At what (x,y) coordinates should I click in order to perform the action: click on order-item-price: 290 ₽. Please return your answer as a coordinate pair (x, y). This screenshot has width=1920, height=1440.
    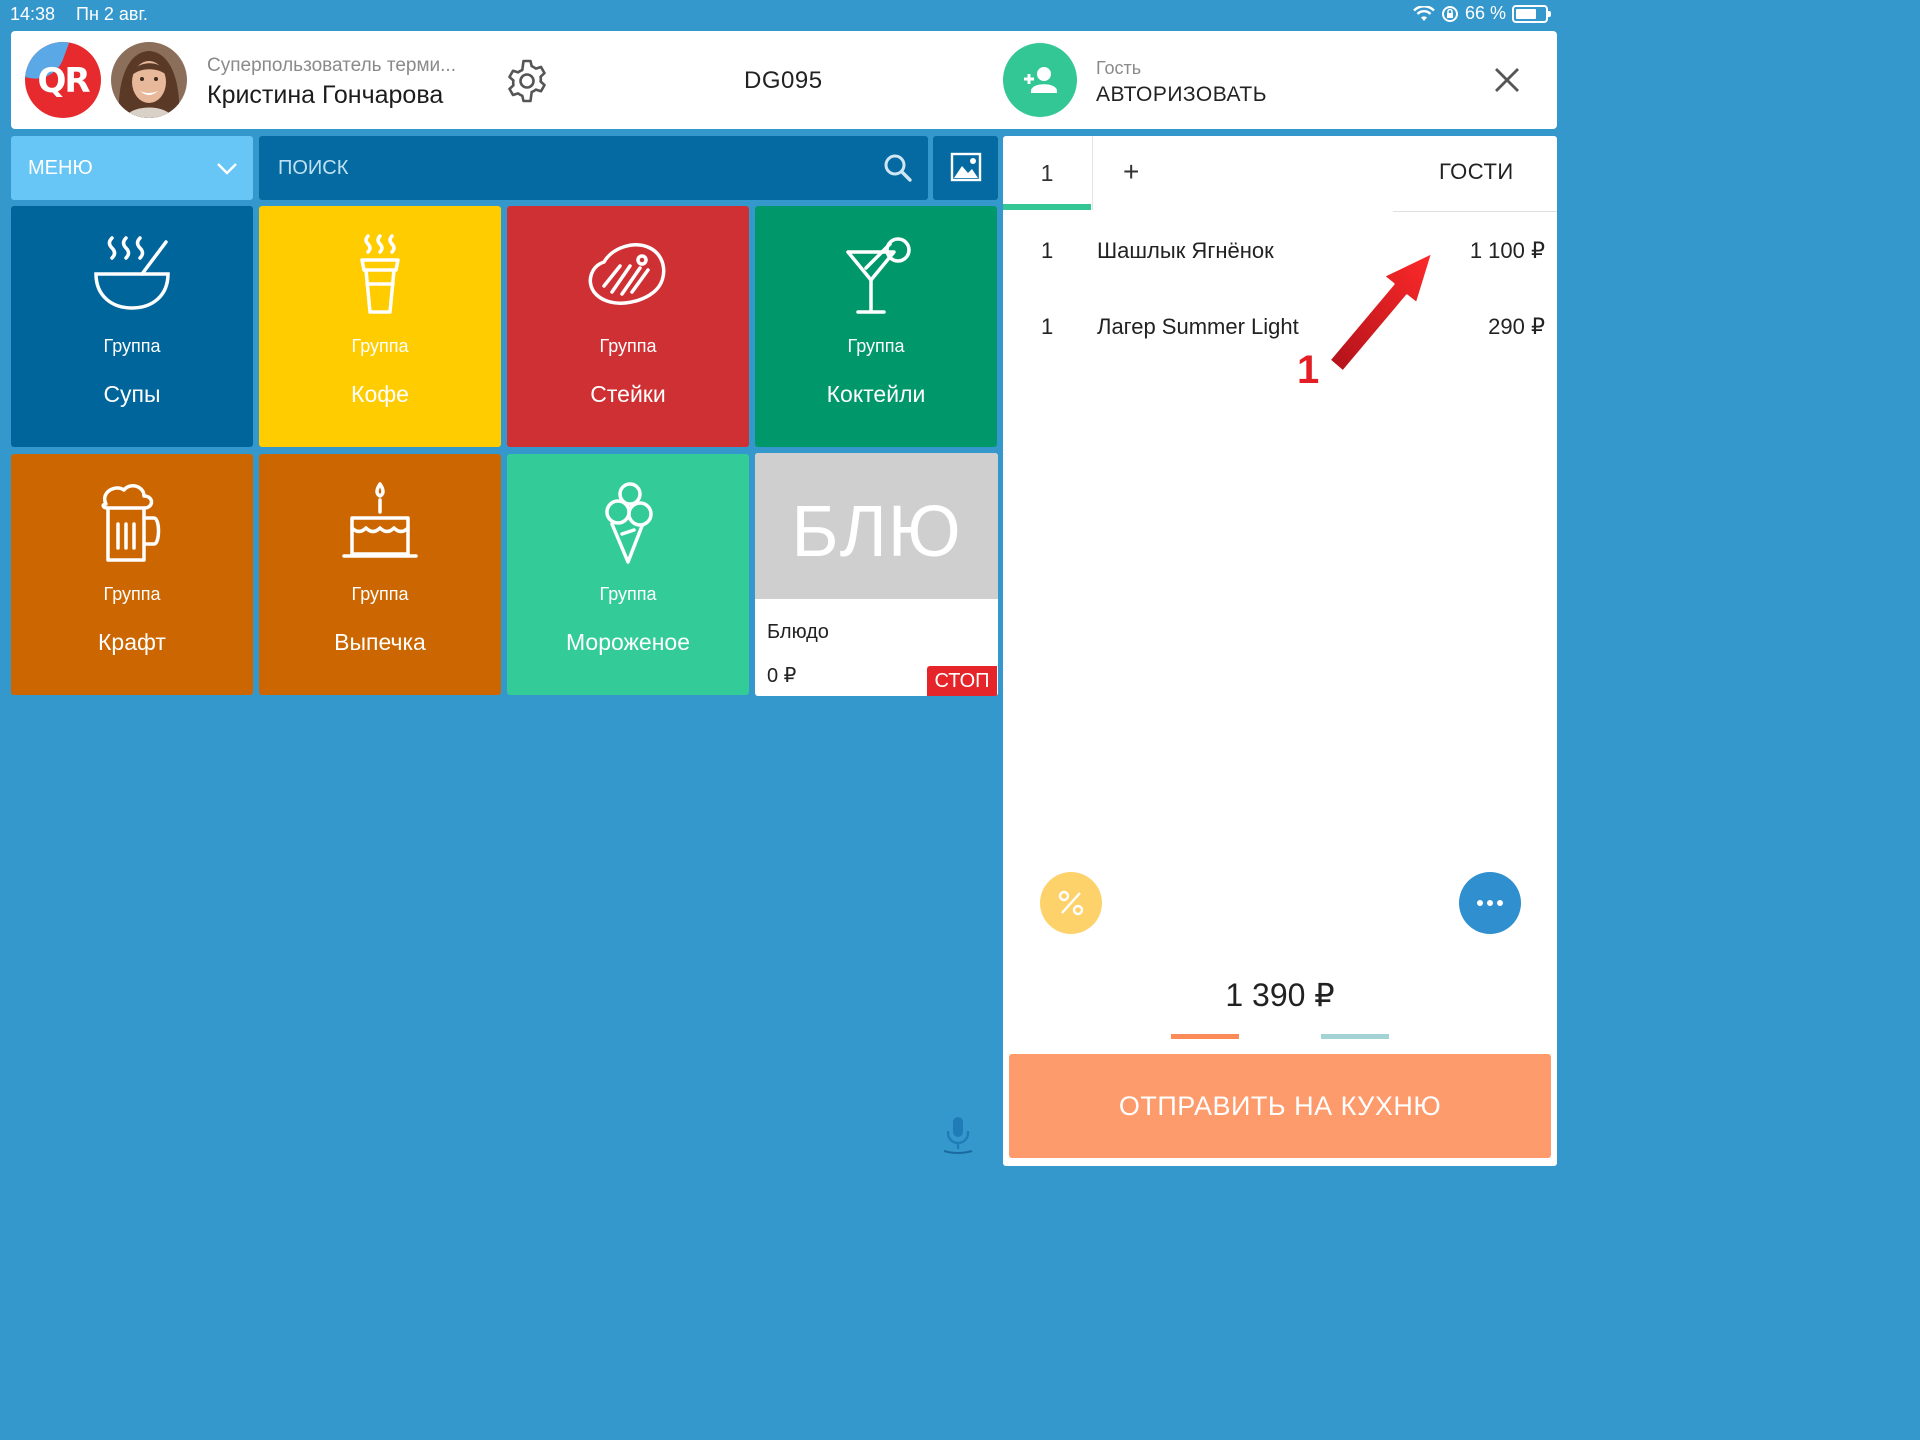
    Looking at the image, I should click on (1516, 326).